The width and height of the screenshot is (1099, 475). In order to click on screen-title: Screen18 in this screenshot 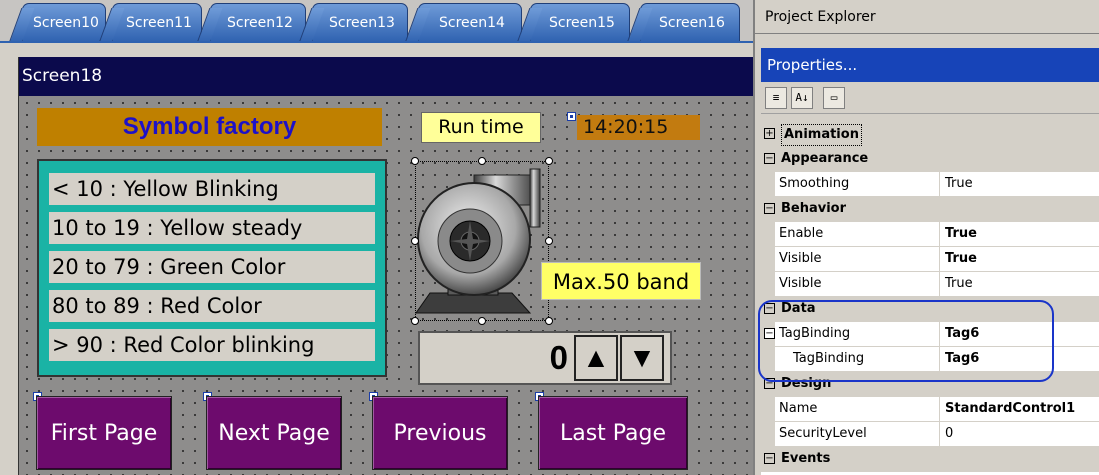, I will do `click(386, 76)`.